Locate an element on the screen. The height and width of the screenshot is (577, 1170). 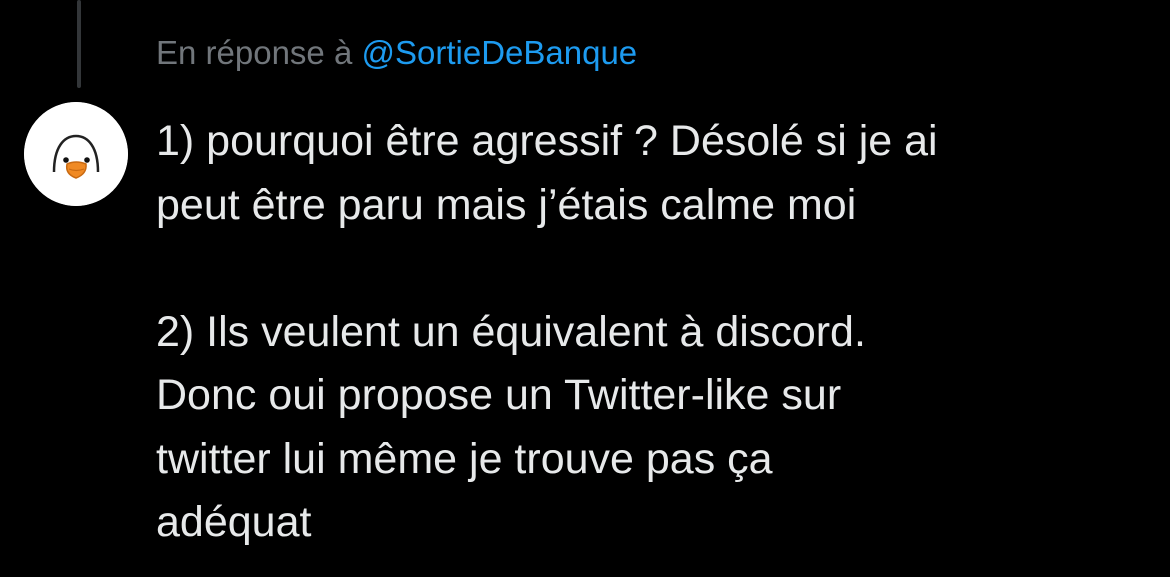
thread-connector-line is located at coordinates (79, 44).